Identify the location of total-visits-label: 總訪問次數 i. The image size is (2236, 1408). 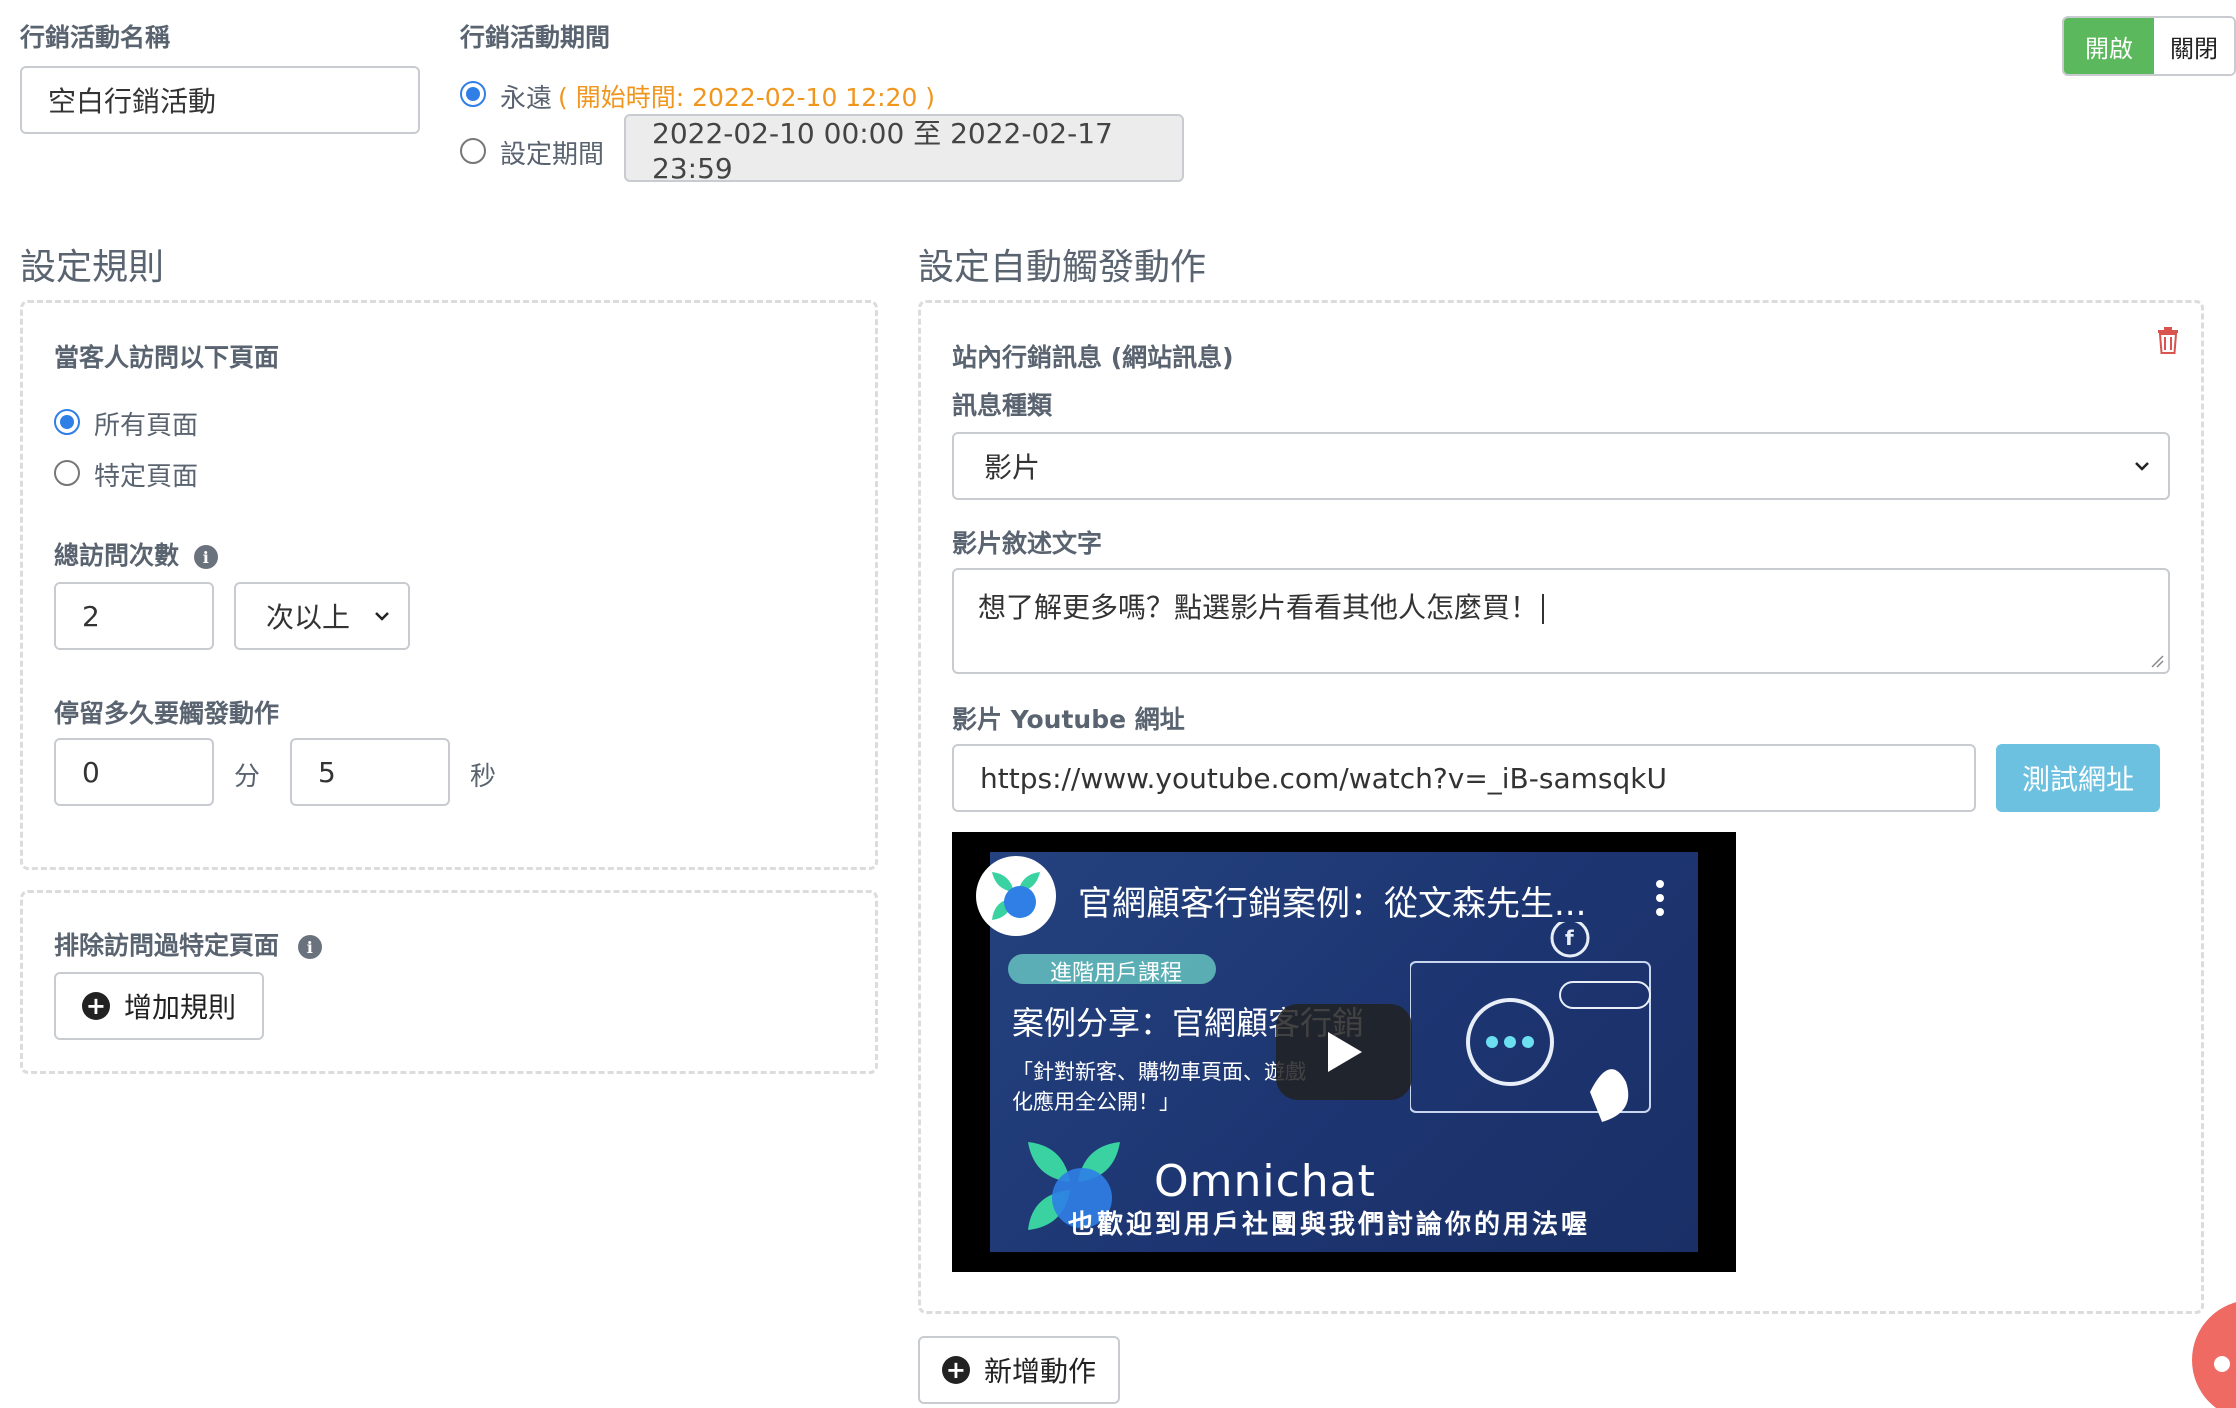
(136, 554).